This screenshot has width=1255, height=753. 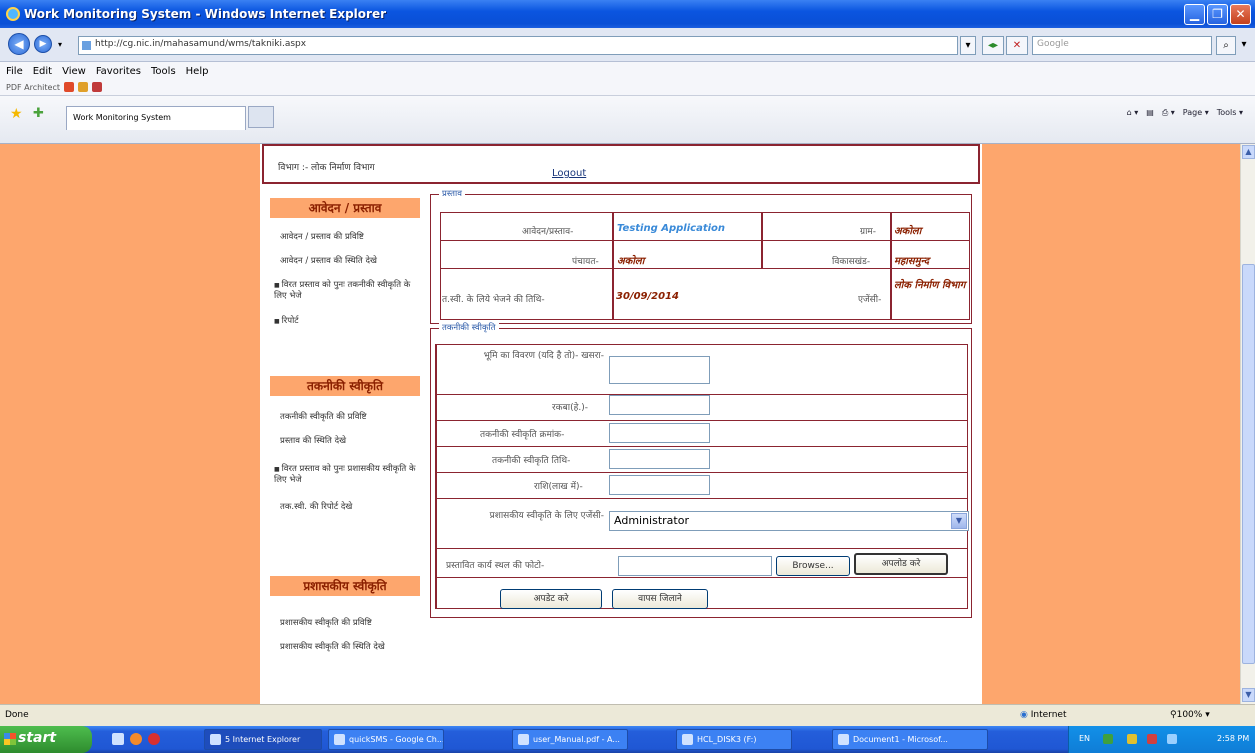 What do you see at coordinates (261, 117) in the screenshot?
I see `new-tab-button` at bounding box center [261, 117].